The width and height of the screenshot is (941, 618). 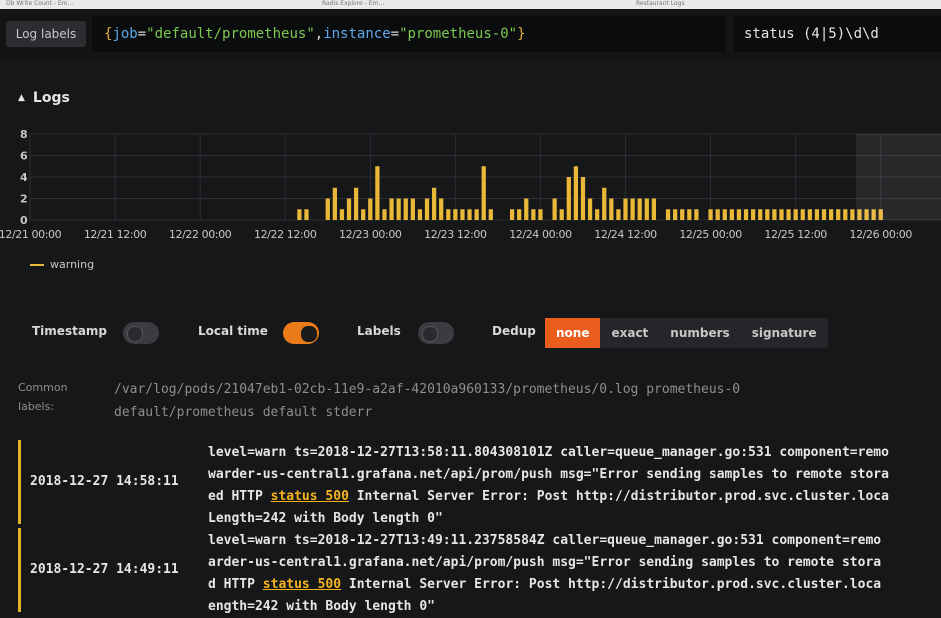 What do you see at coordinates (370, 234) in the screenshot?
I see `x-tick-label: 12/23 00:00` at bounding box center [370, 234].